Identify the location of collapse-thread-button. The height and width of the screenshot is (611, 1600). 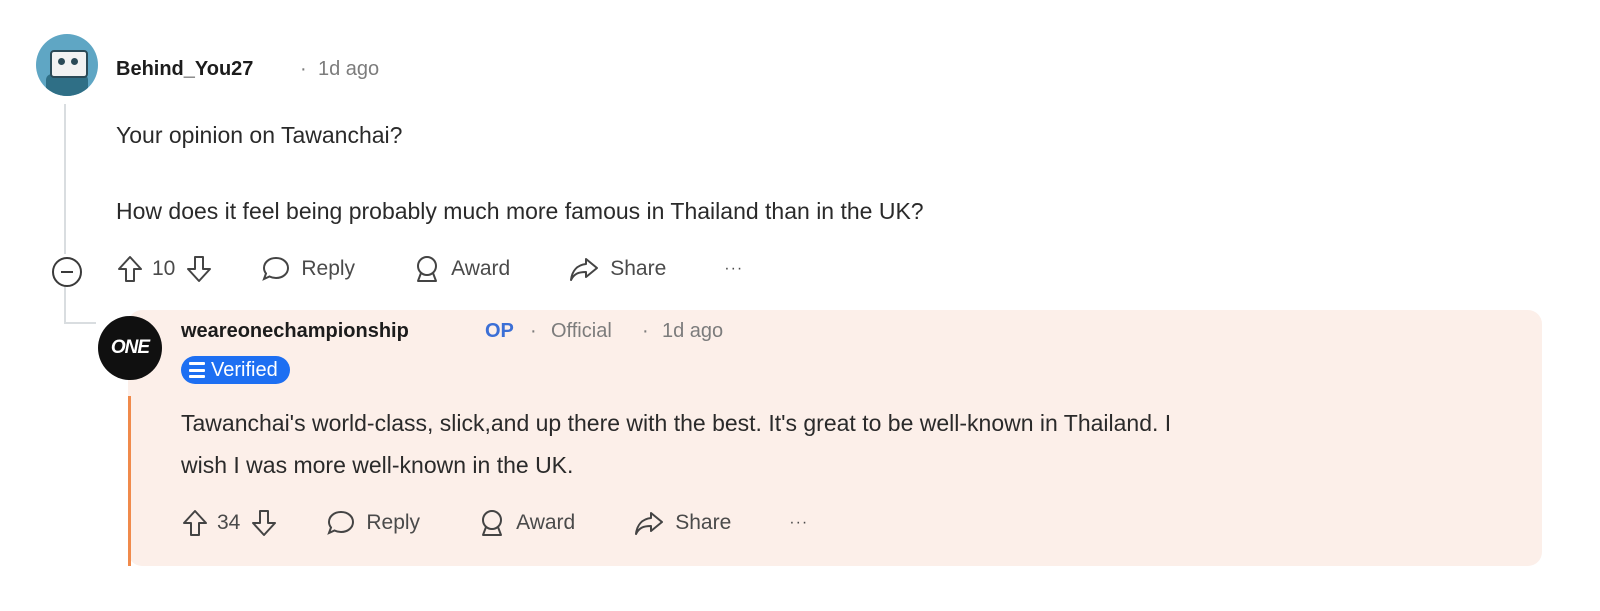
(67, 272).